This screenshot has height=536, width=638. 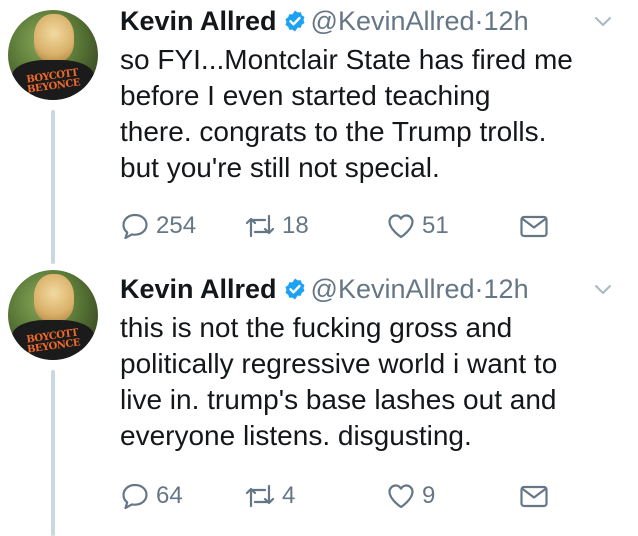 I want to click on tweet-actions: 64 4 9, so click(x=375, y=496).